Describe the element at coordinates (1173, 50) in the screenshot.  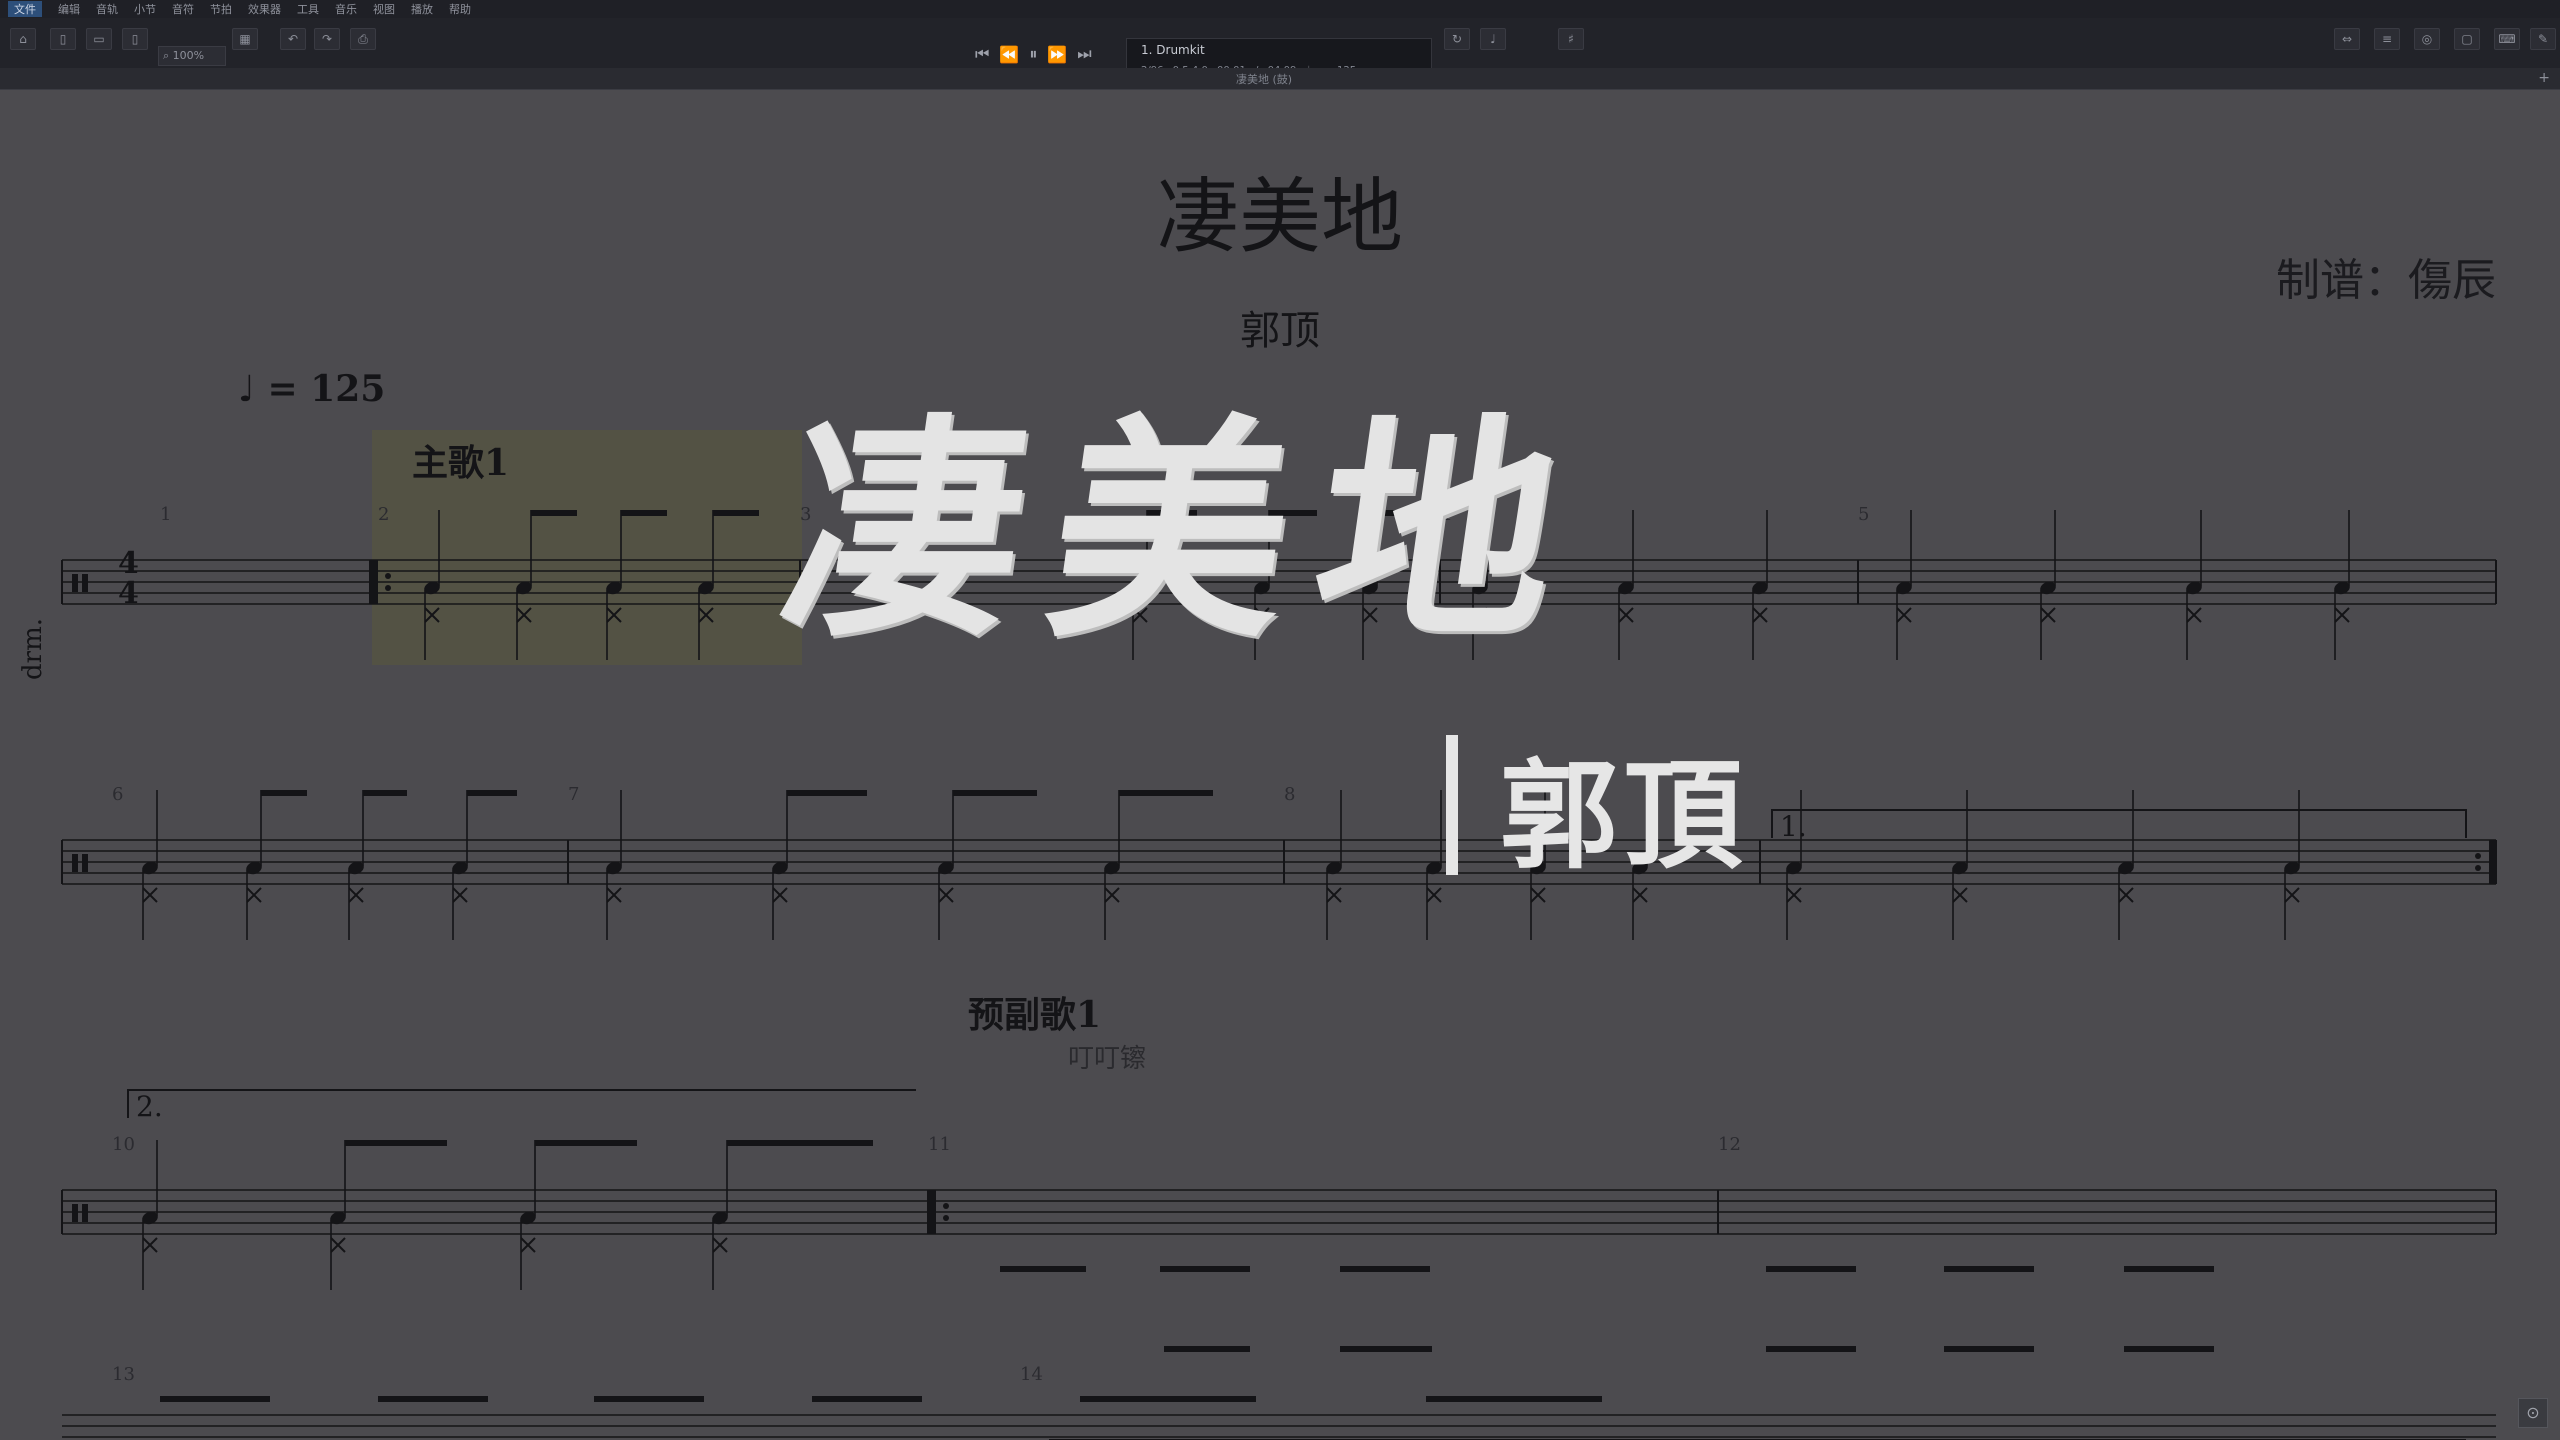
I see `track-name: 1. Drumkit` at that location.